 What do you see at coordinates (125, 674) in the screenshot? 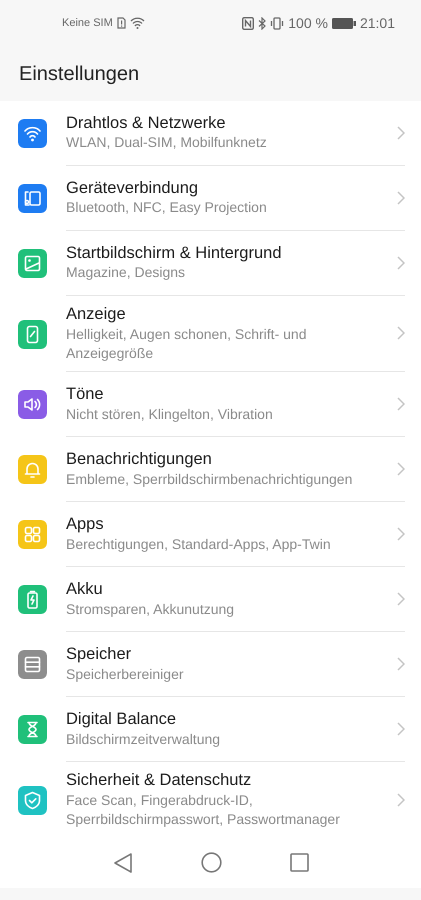
I see `item-subtitle: Speicherbereiniger` at bounding box center [125, 674].